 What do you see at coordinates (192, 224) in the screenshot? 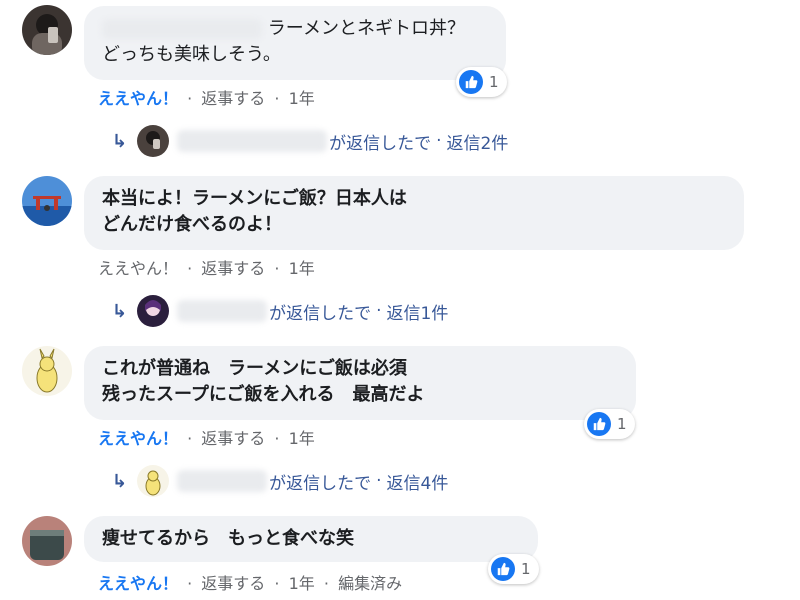
I see `comment-text-line-2: どんだけ食べるのよ！` at bounding box center [192, 224].